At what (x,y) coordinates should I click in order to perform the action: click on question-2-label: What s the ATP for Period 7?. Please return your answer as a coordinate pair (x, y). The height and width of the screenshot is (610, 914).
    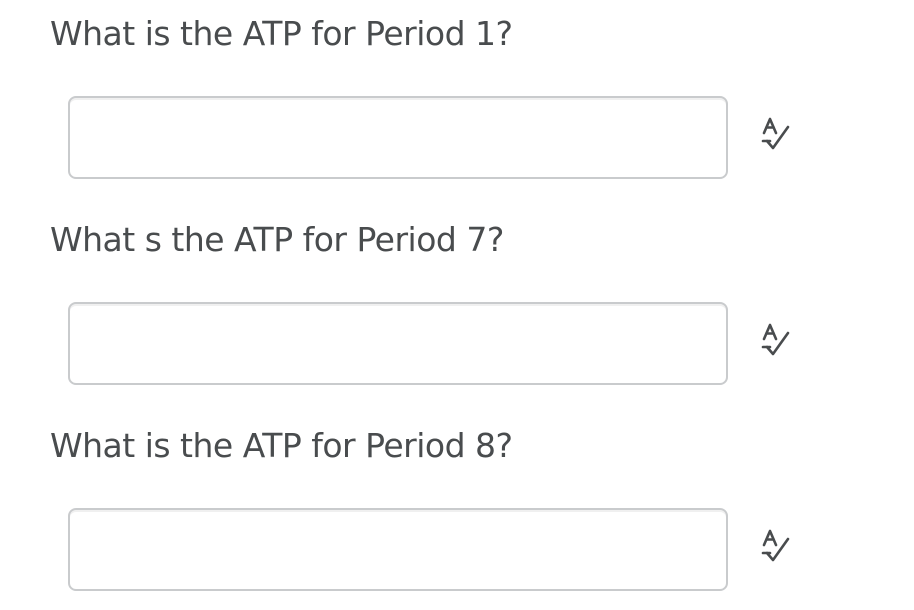
    Looking at the image, I should click on (277, 239).